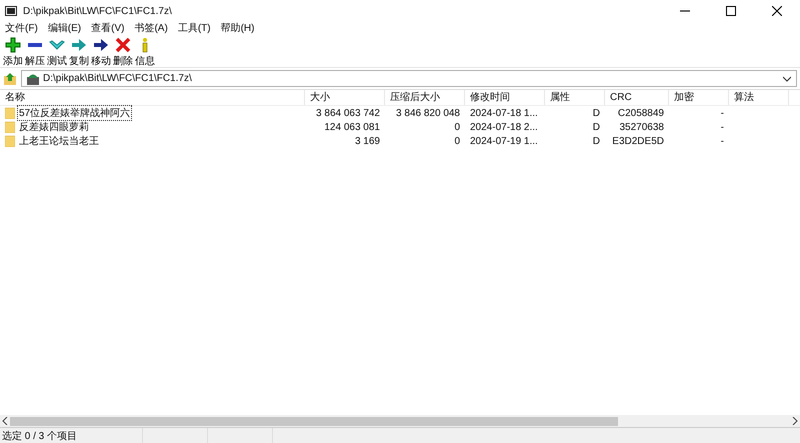  Describe the element at coordinates (352, 127) in the screenshot. I see `table-cell: 124 063 081` at that location.